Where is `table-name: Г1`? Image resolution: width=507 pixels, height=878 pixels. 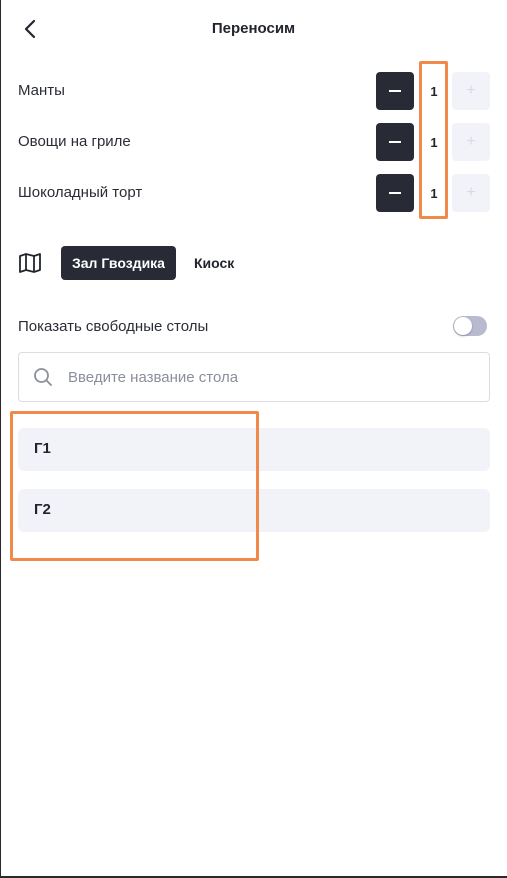
table-name: Г1 is located at coordinates (42, 448).